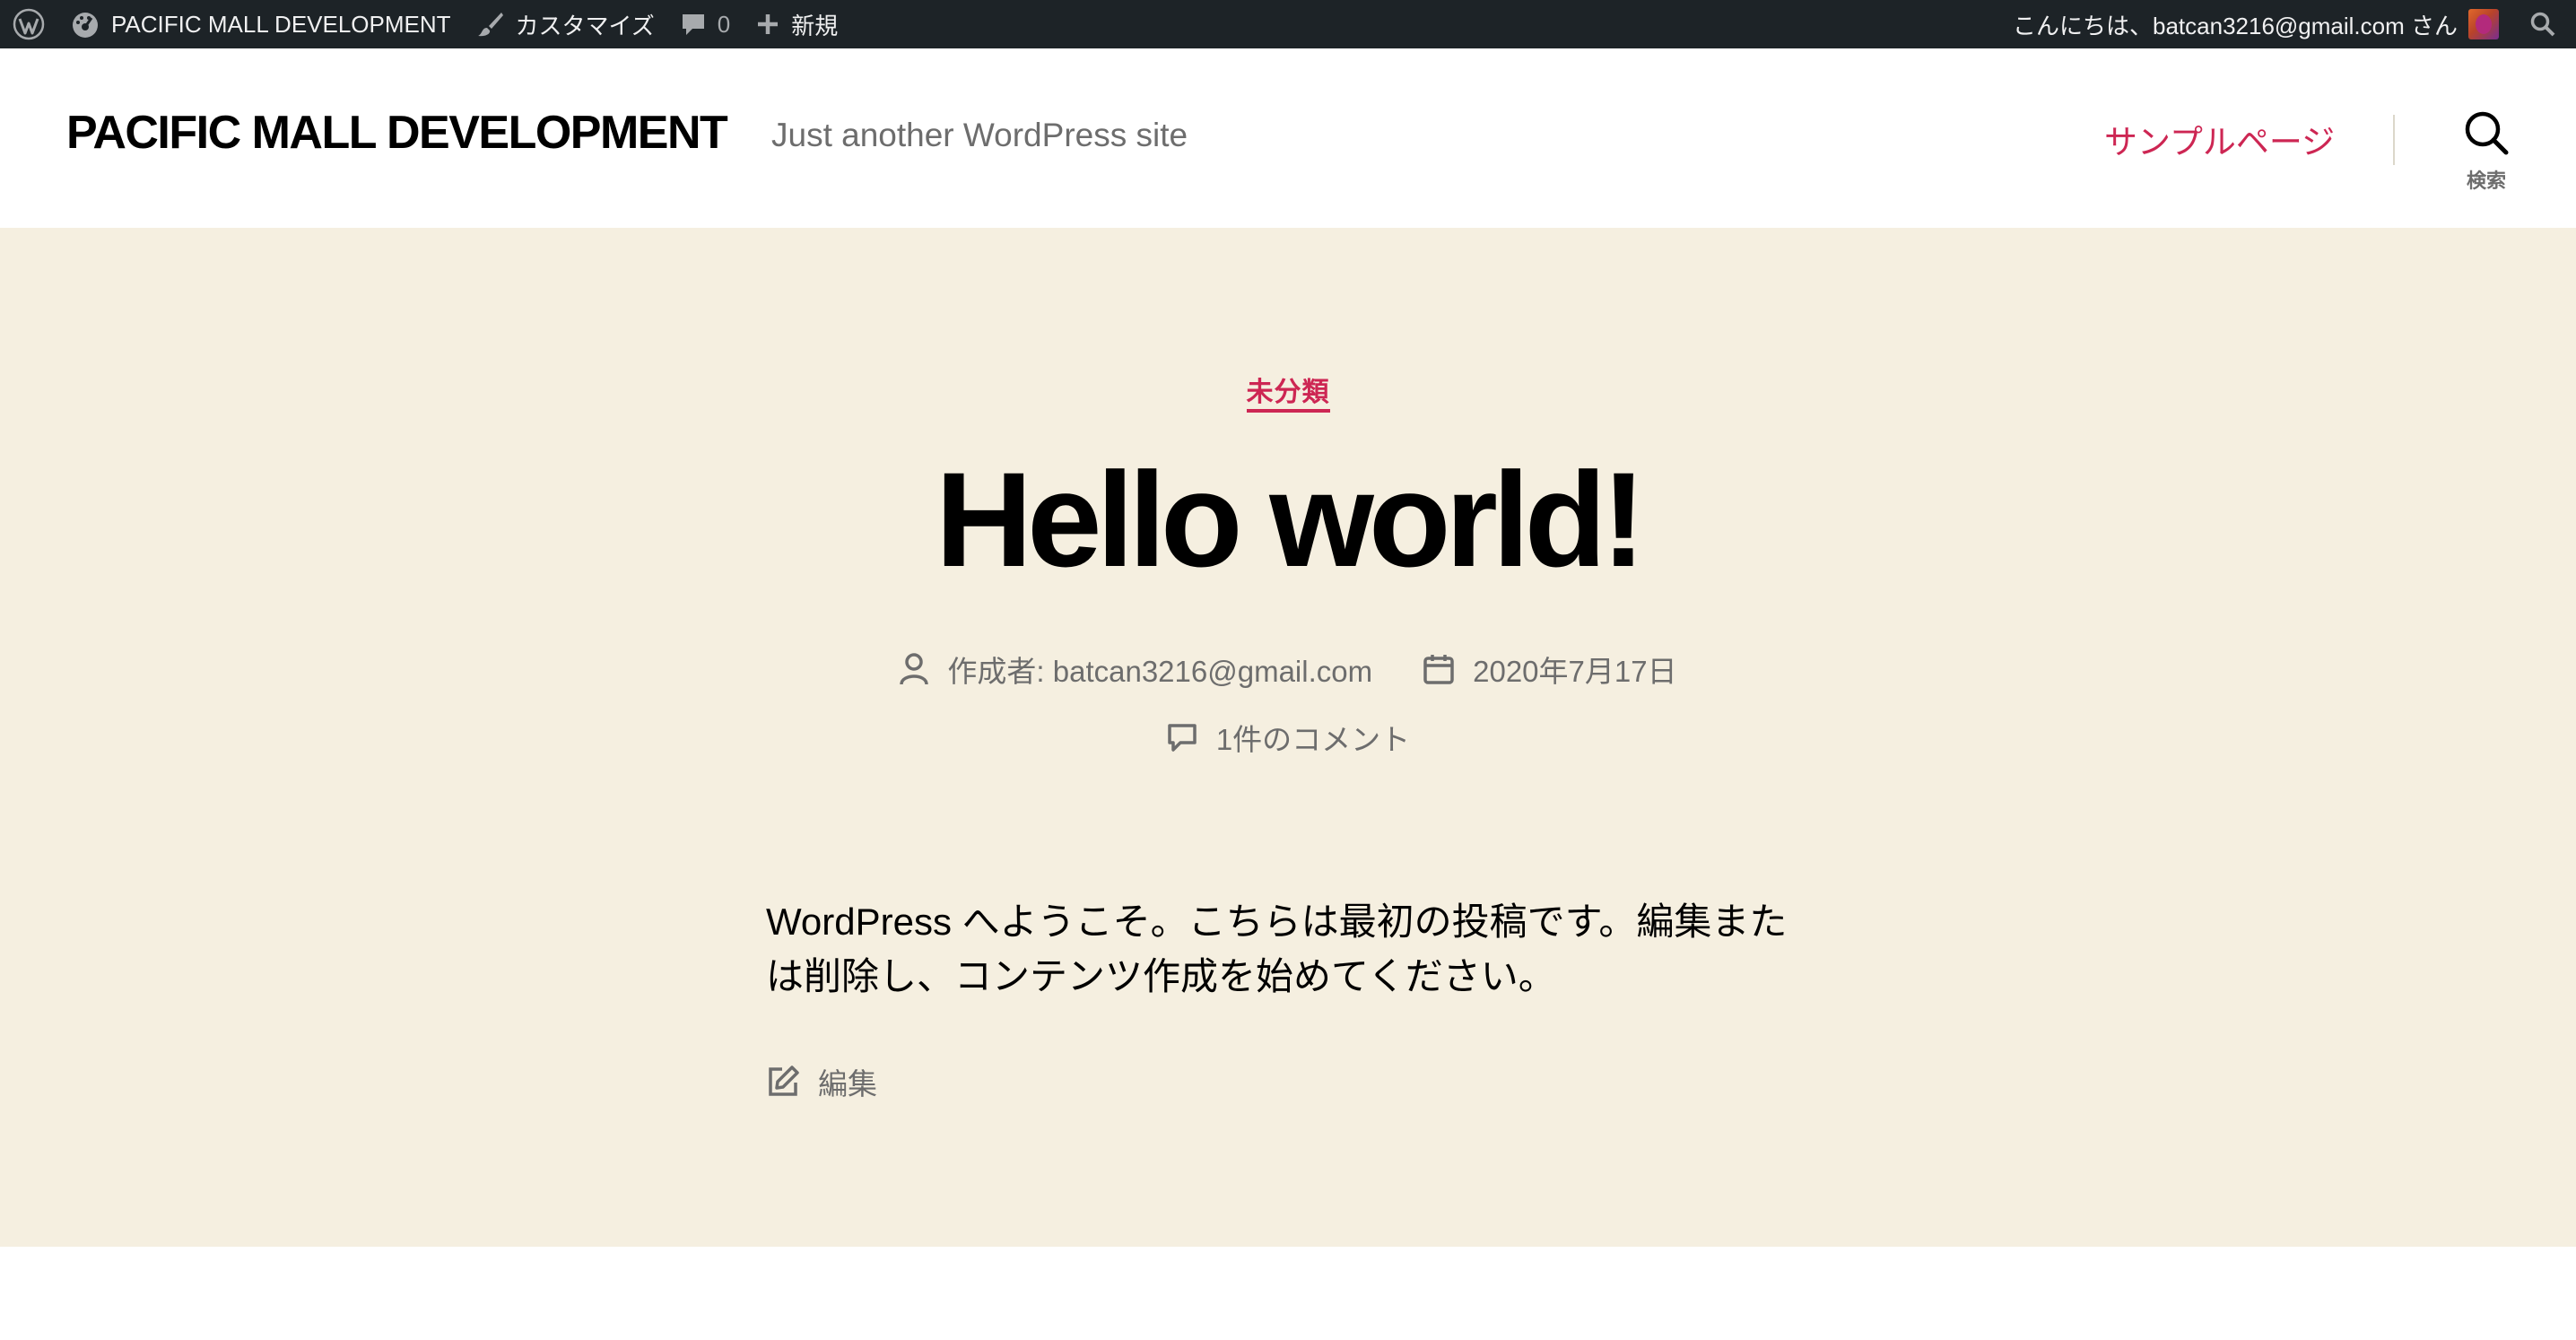  What do you see at coordinates (2486, 181) in the screenshot?
I see `search-toggle-label: 検索` at bounding box center [2486, 181].